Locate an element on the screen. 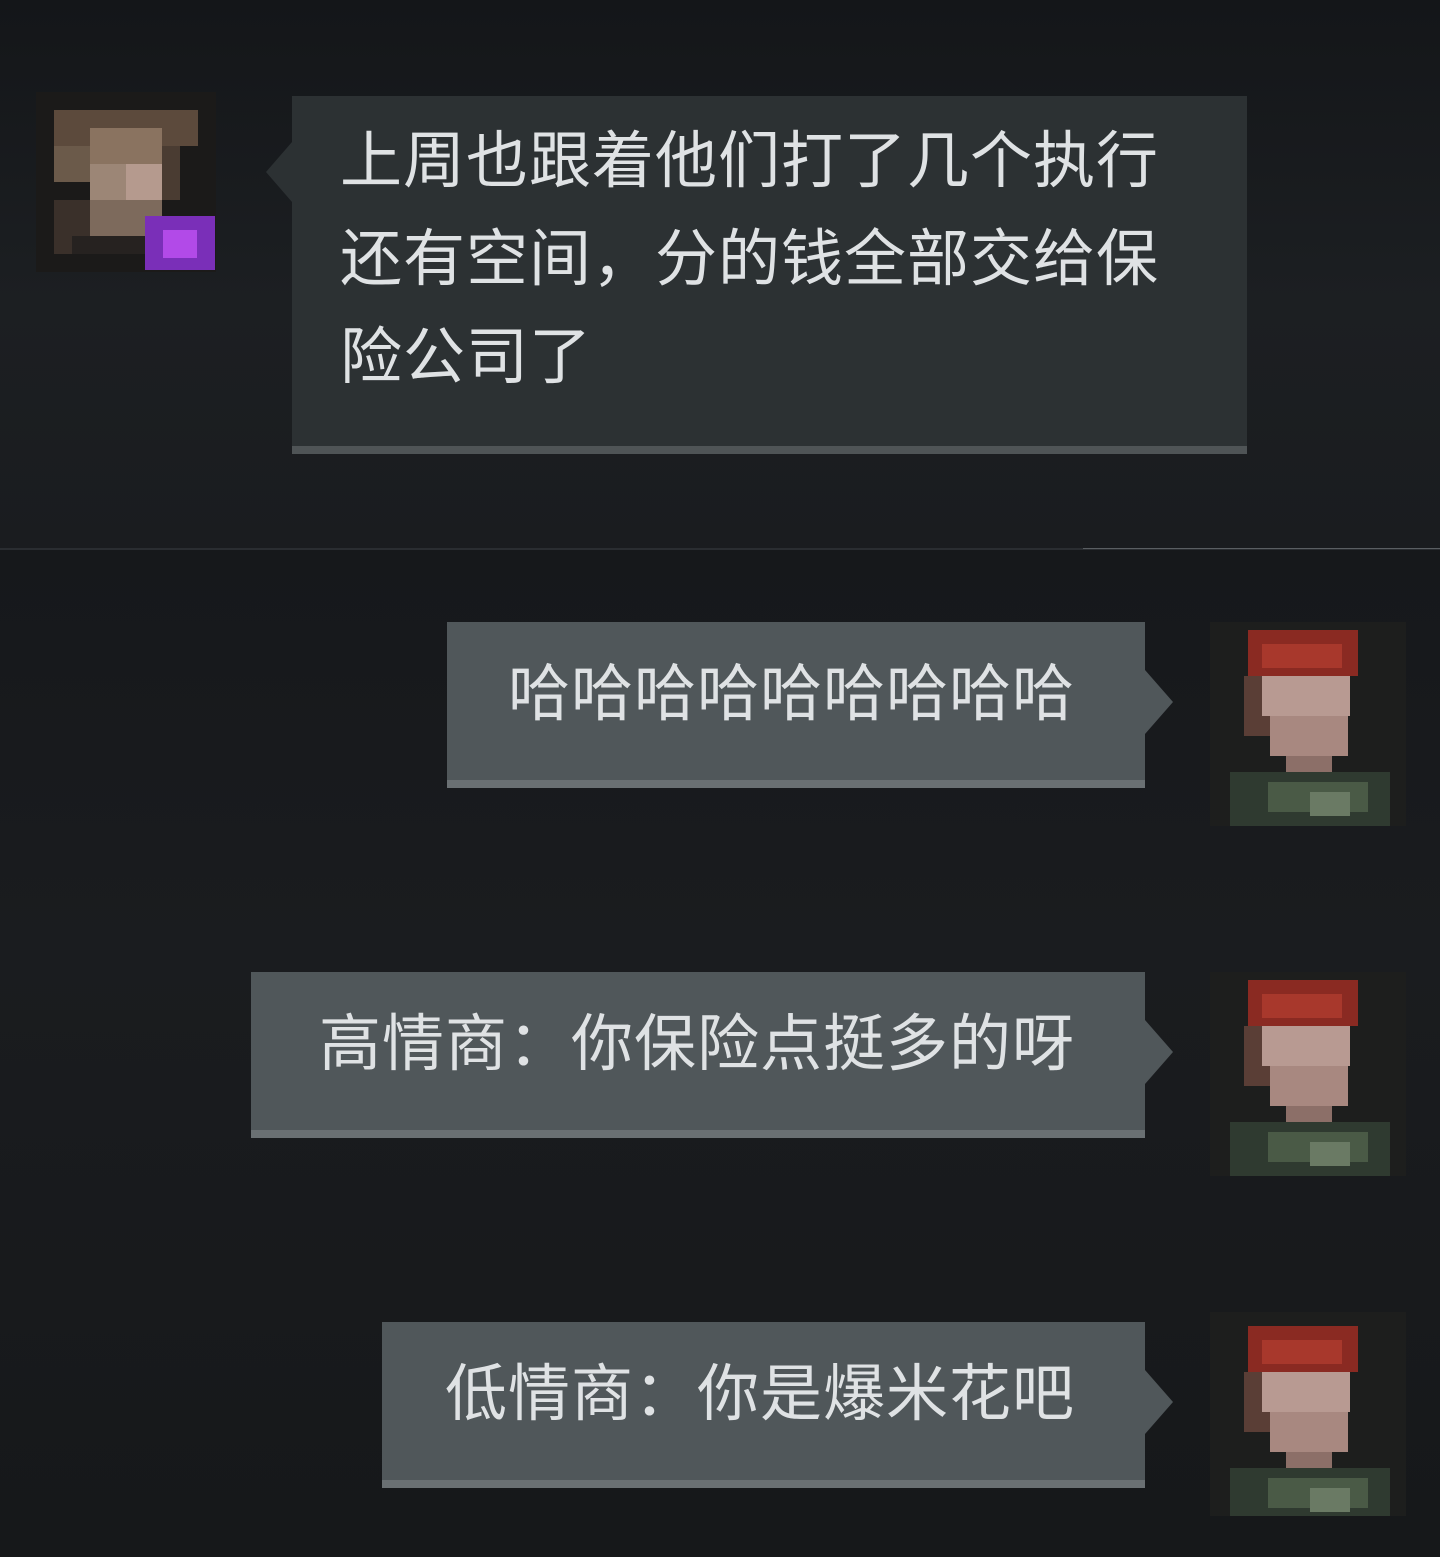 The height and width of the screenshot is (1557, 1440). message-bubble-outgoing: 高情商：你保险点挺多的呀 is located at coordinates (712, 1055).